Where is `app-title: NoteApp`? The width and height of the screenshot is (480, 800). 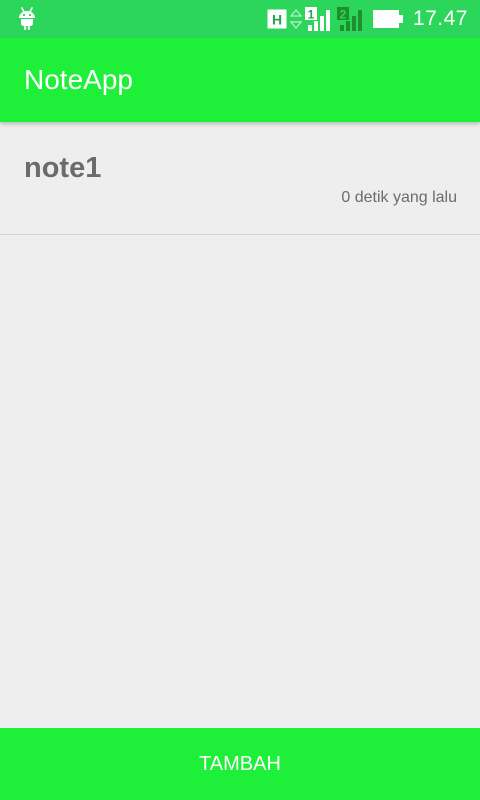
app-title: NoteApp is located at coordinates (78, 79).